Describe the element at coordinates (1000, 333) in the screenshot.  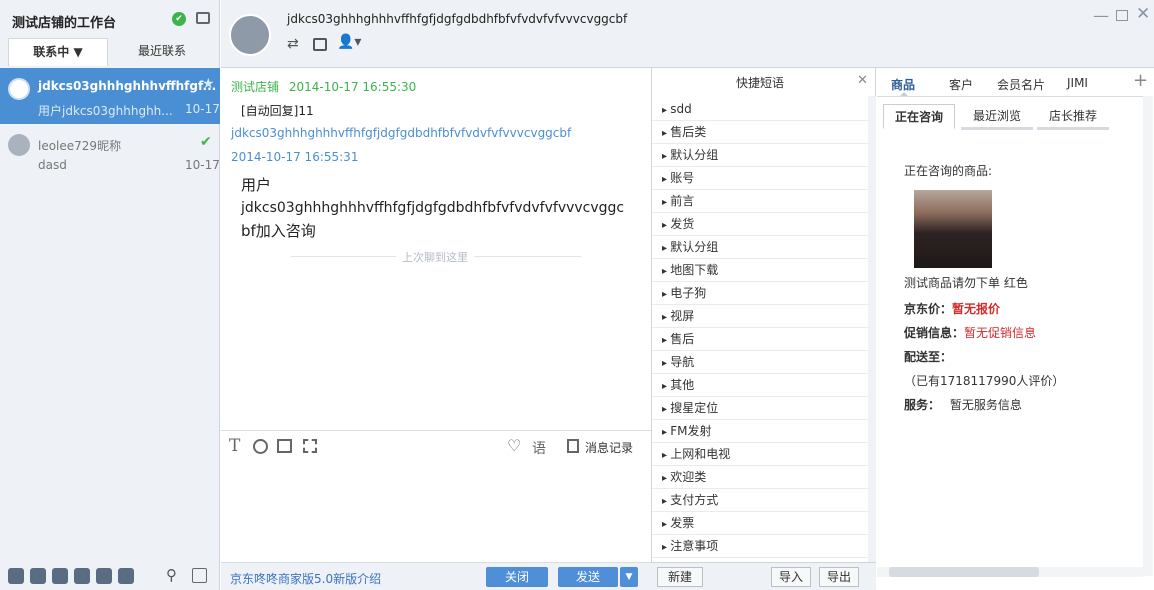
I see `promo-value: 暂无促销信息` at that location.